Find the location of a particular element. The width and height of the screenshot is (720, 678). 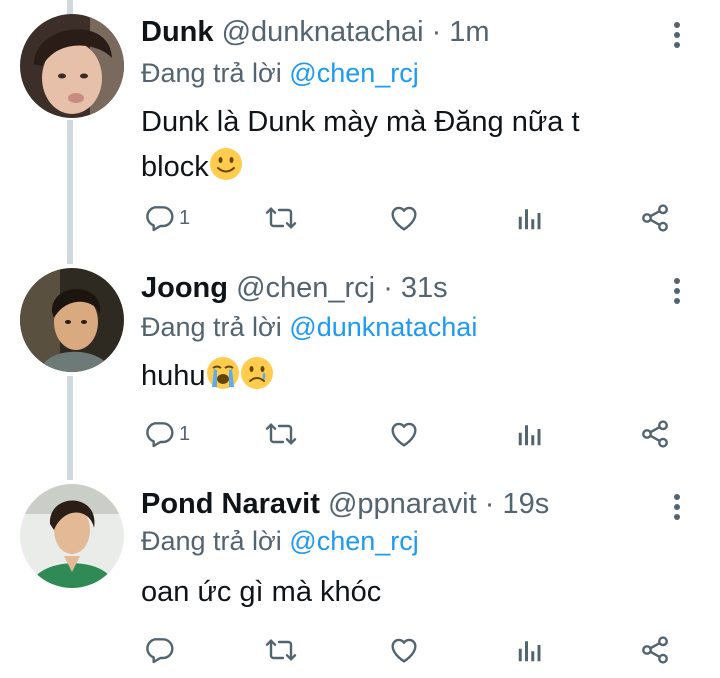

timestamp: · 19s is located at coordinates (517, 504).